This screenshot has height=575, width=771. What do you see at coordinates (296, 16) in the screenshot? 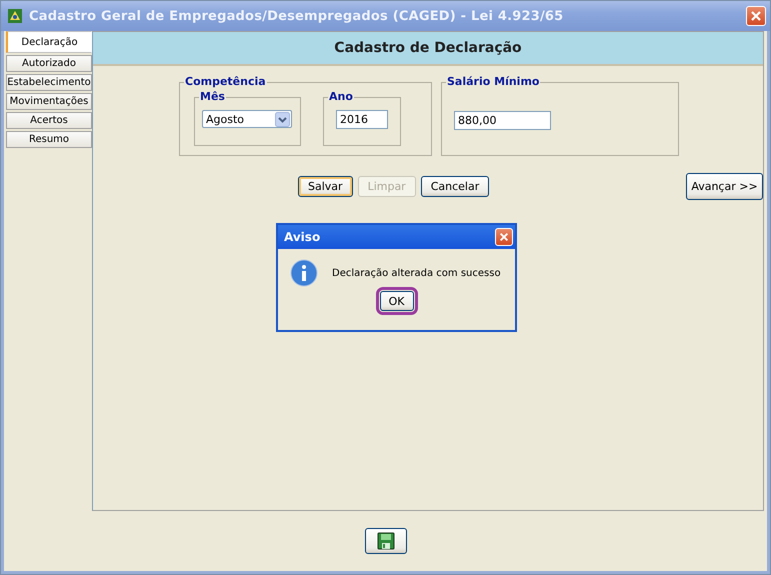
I see `window-title: Cadastro Geral de Empregados/Desempregados (CAGED) - Lei 4.923/65` at bounding box center [296, 16].